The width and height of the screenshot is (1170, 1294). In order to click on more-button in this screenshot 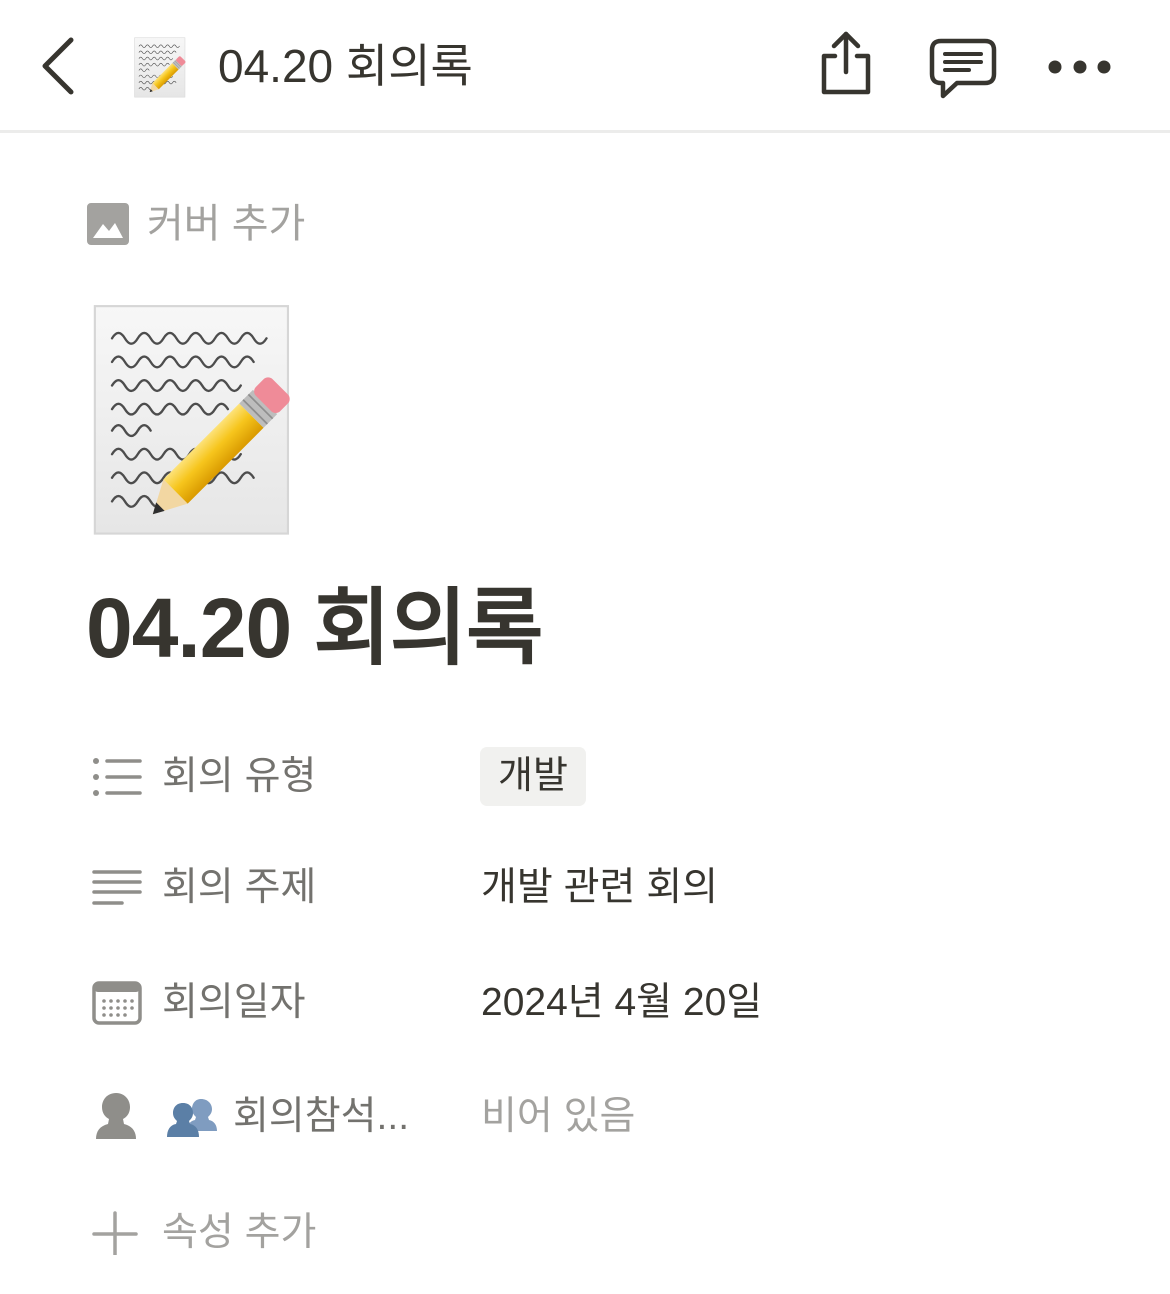, I will do `click(1080, 67)`.